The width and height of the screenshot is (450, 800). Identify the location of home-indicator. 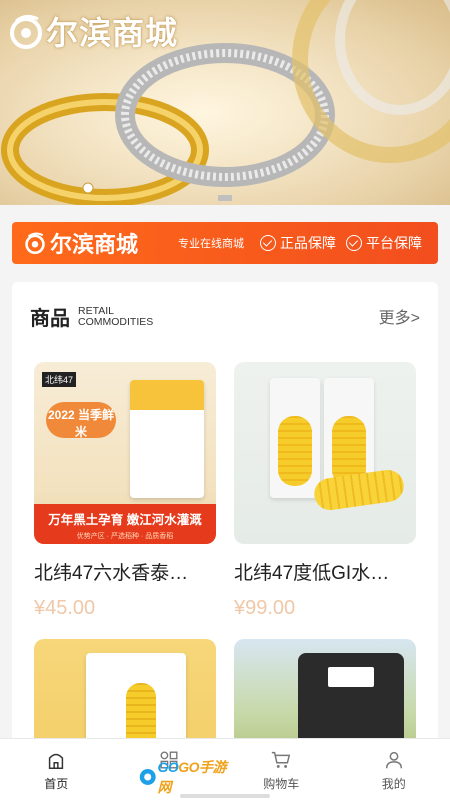
(225, 796).